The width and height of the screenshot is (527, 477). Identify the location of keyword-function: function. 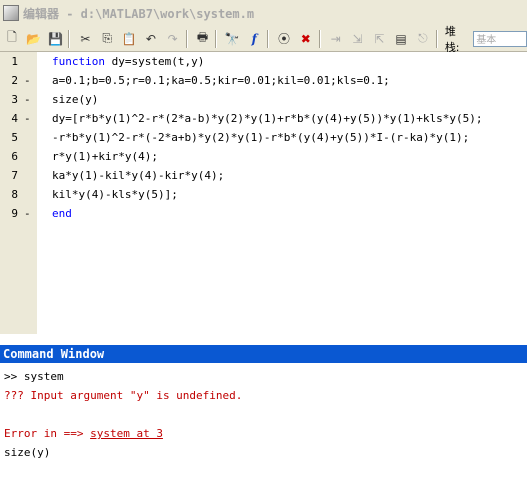
(78, 61).